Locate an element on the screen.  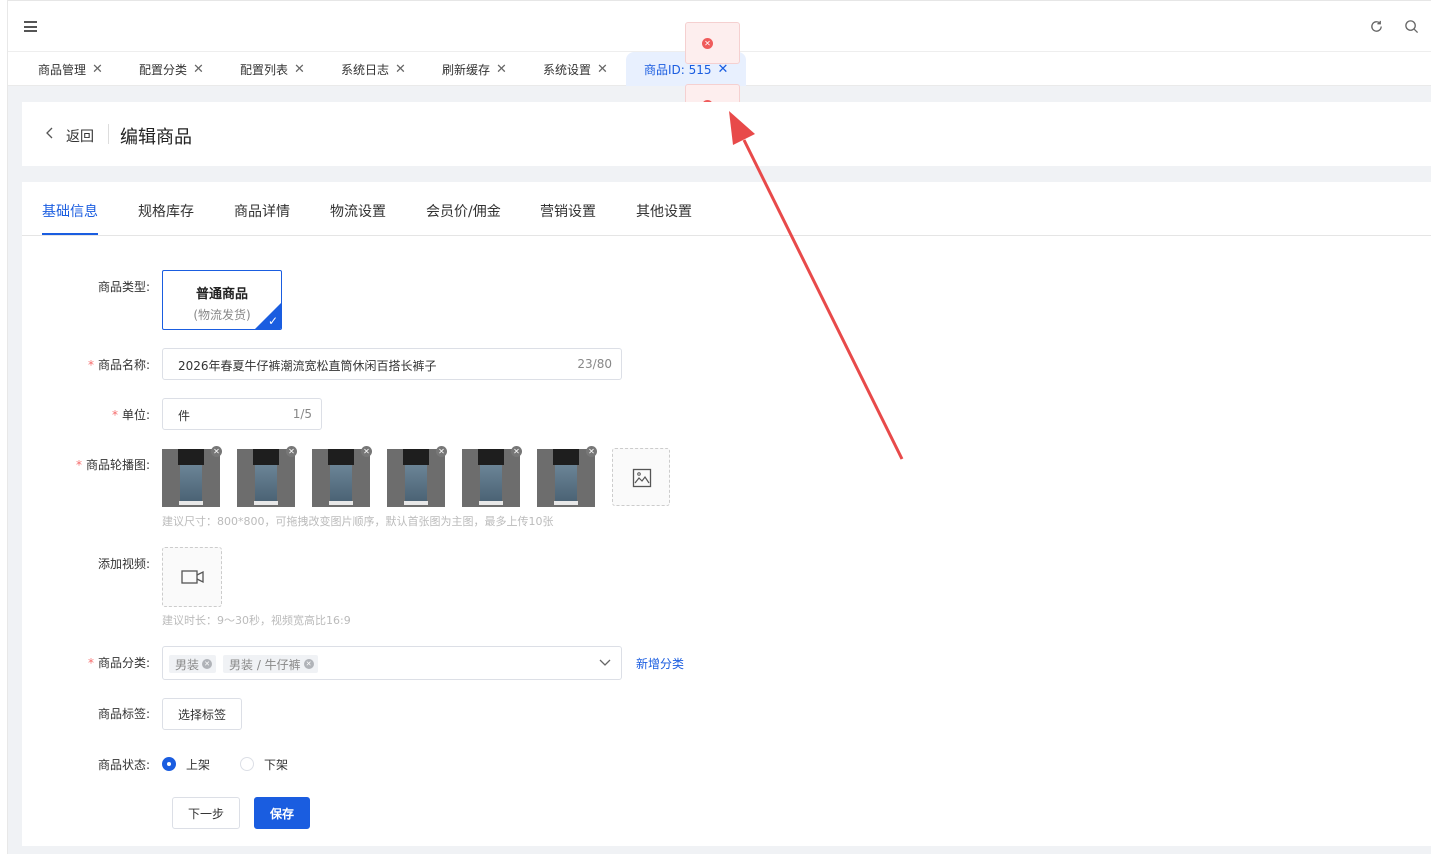
status-off-label: 下架 is located at coordinates (276, 764).